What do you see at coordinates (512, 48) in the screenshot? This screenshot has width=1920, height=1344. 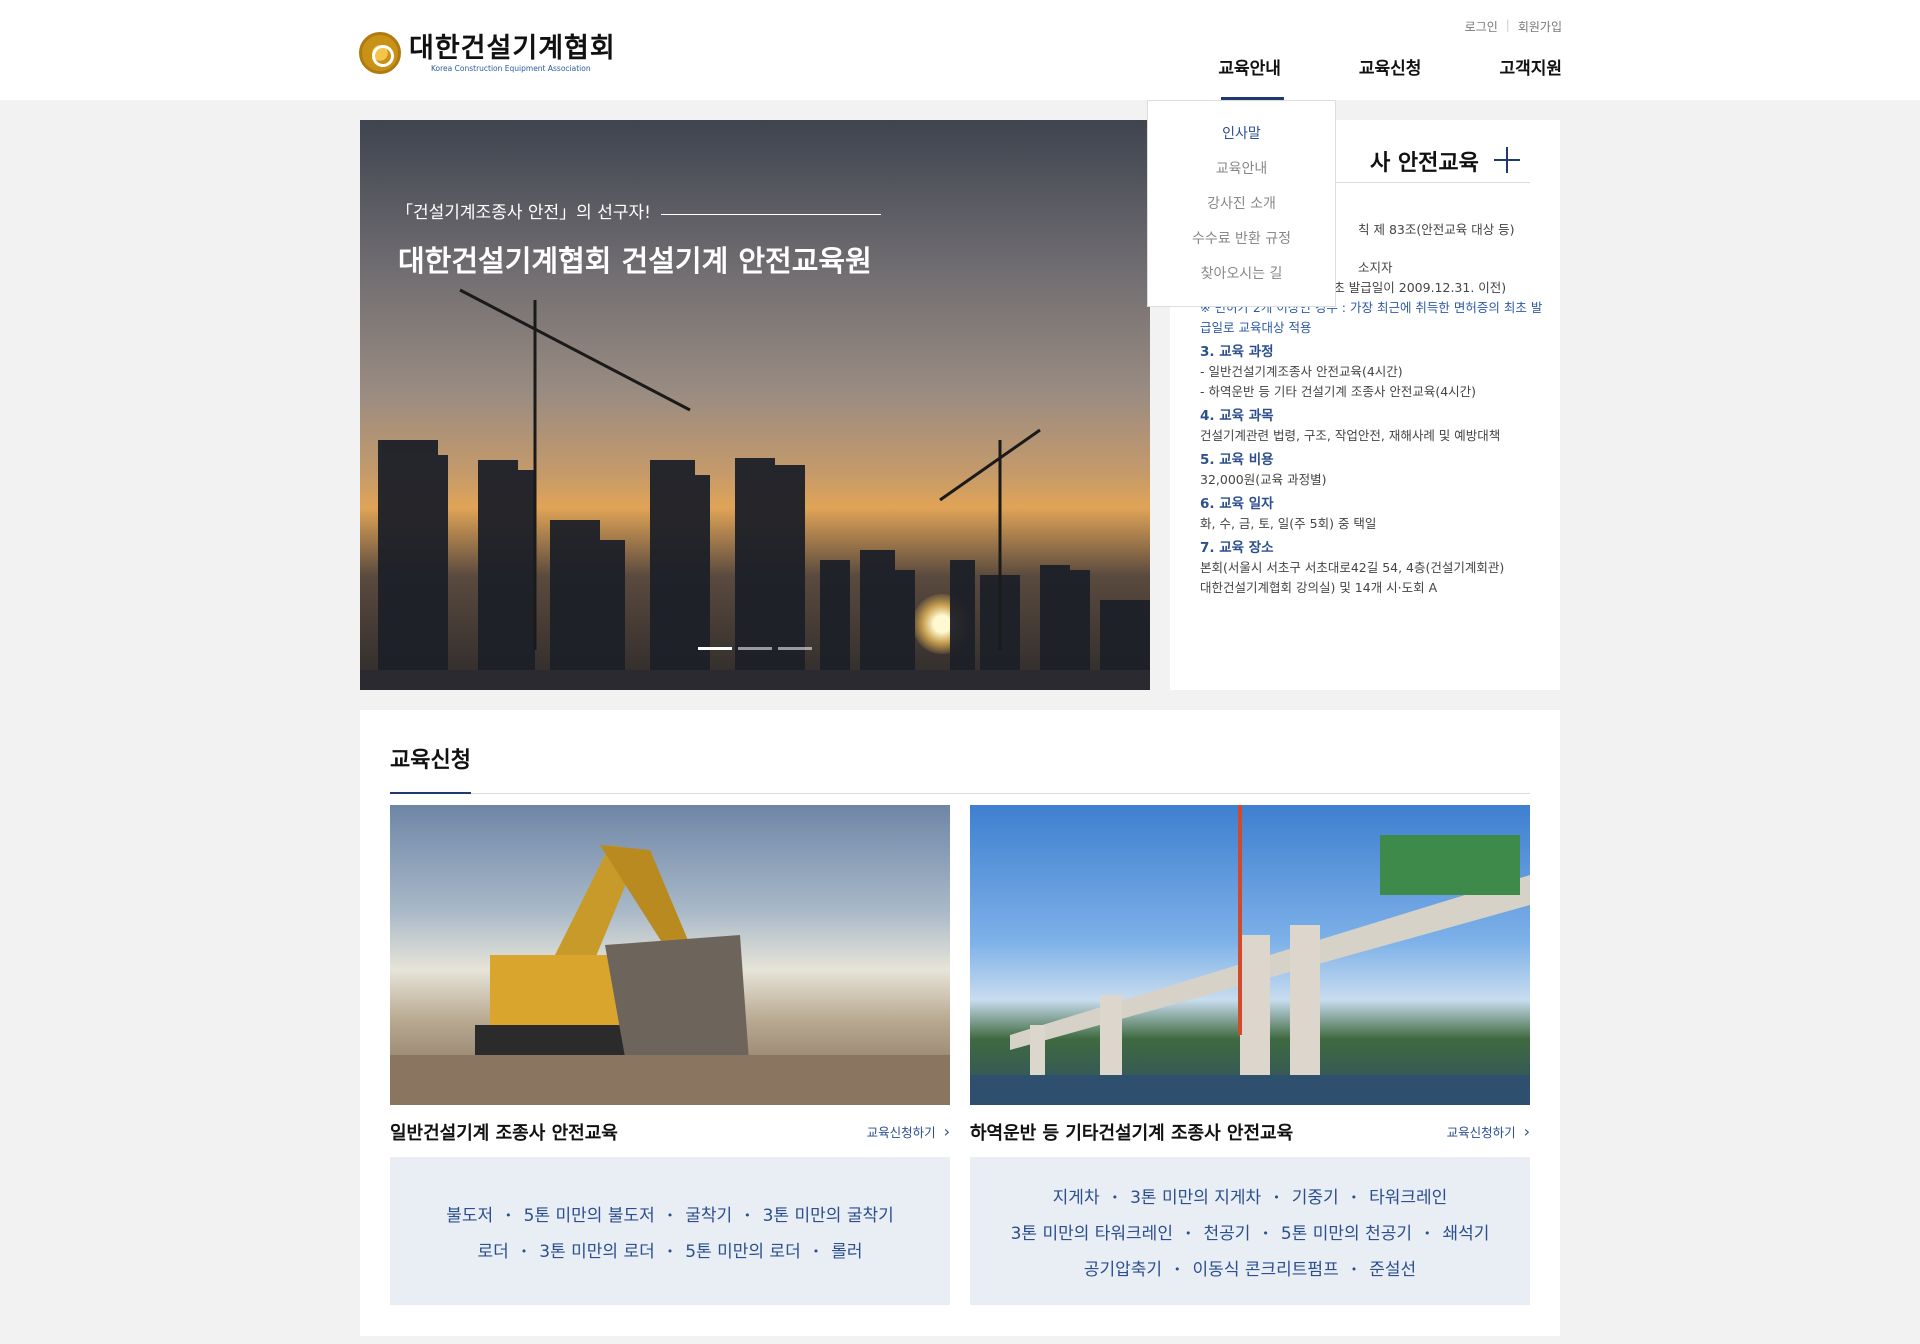 I see `logo-korean-text: 대한건설기계협회` at bounding box center [512, 48].